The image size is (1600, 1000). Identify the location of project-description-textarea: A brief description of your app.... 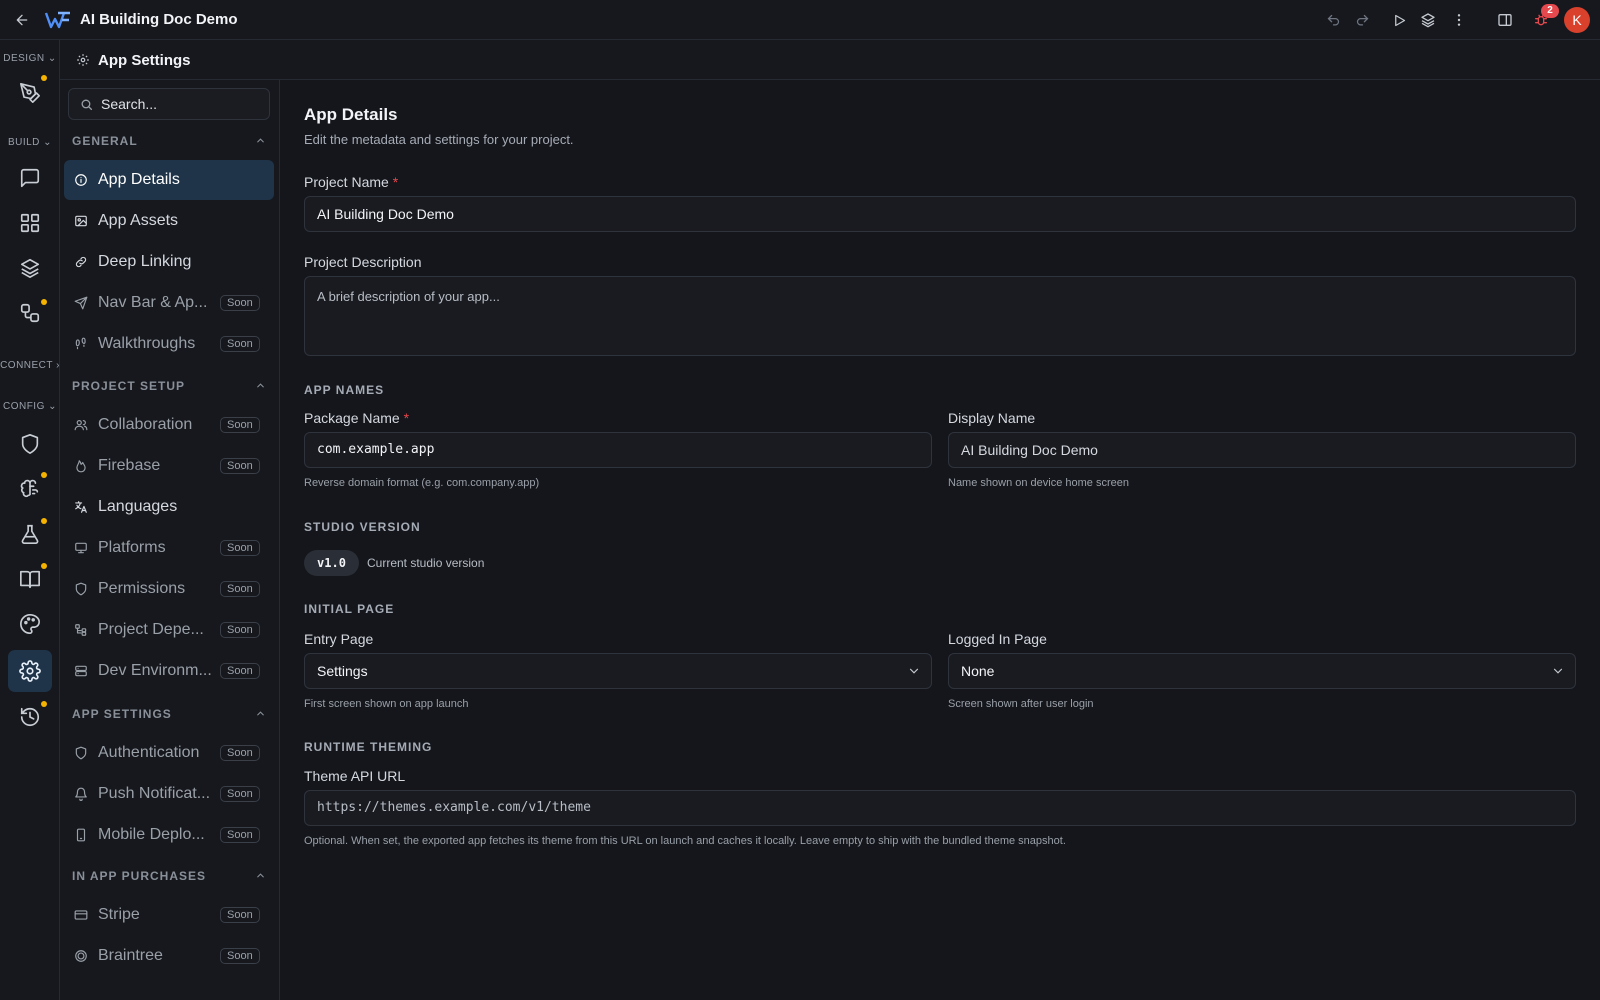
(940, 316).